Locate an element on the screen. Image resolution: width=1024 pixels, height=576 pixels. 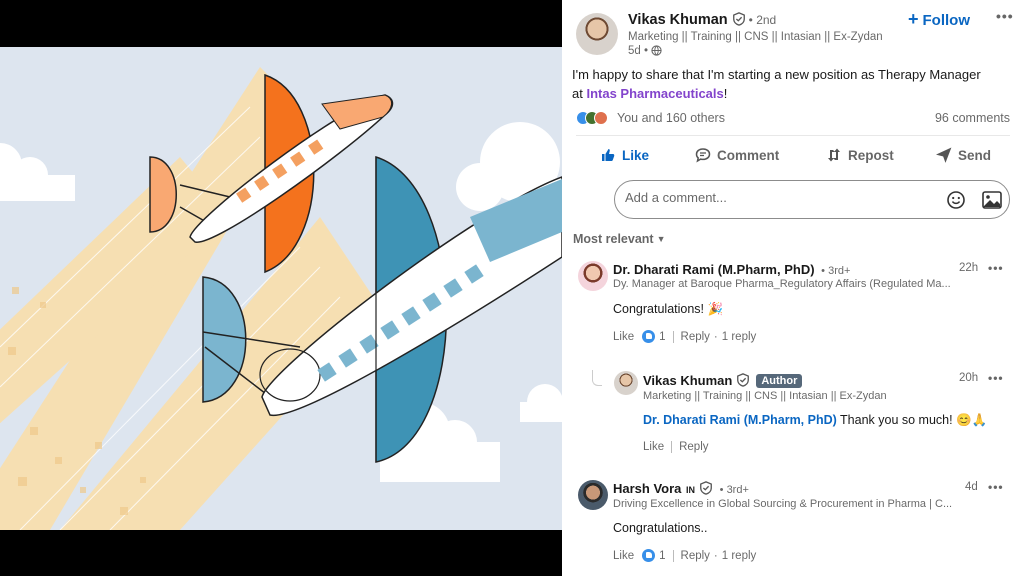
repost-label: Repost is located at coordinates (871, 155).